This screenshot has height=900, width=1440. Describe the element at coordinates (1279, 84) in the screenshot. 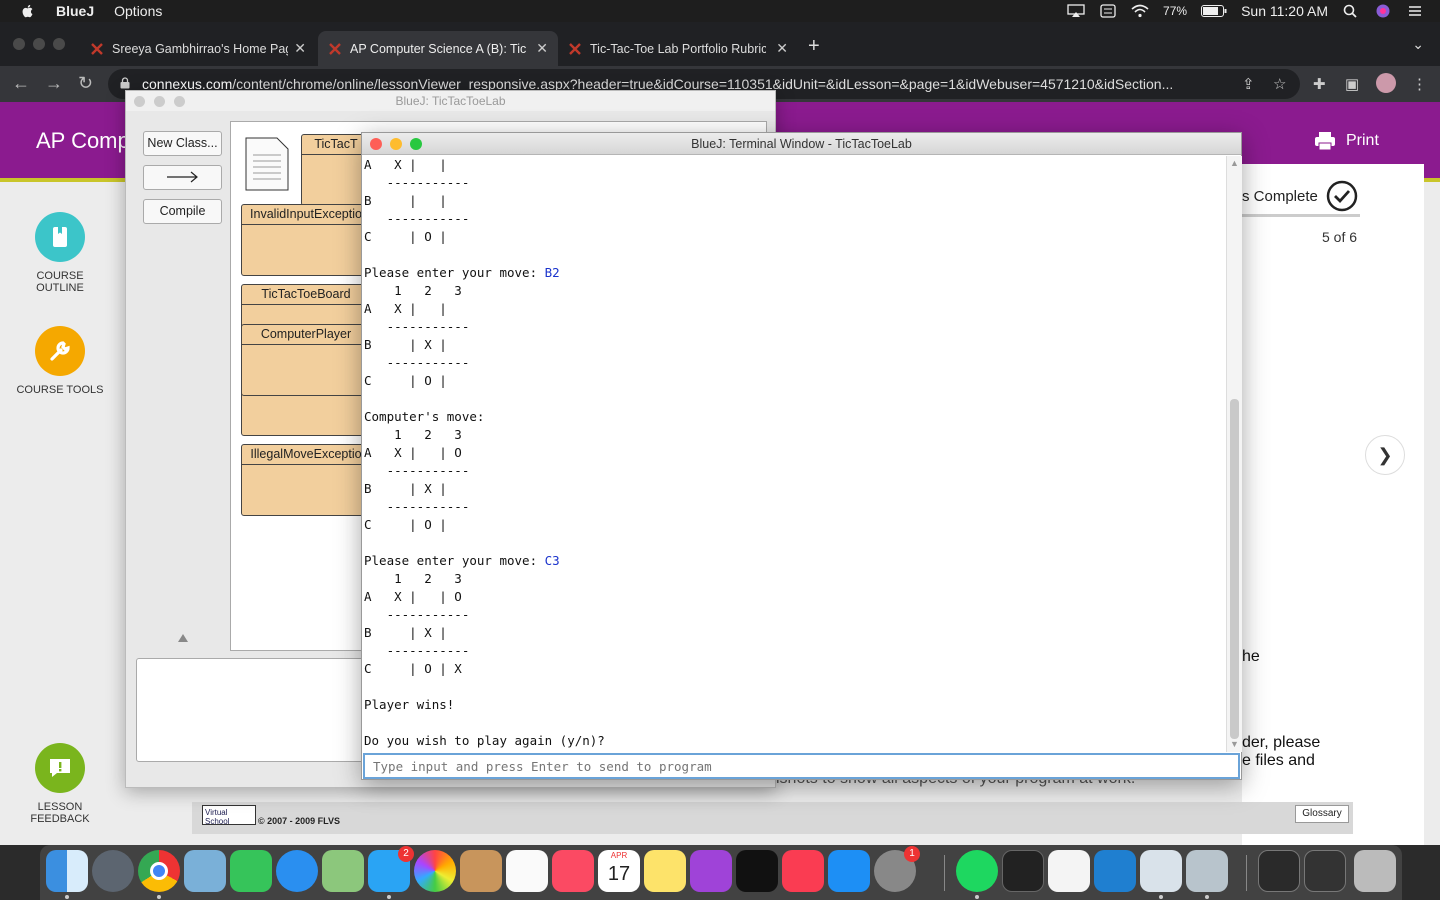

I see `bookmark-star-icon: ☆` at that location.